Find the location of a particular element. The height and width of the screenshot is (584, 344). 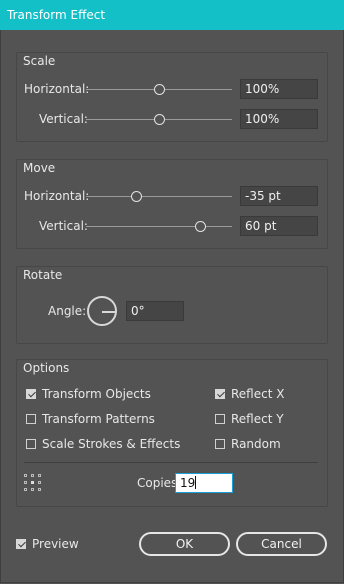

scale-strokes-label: Scale Strokes & Effects is located at coordinates (111, 444).